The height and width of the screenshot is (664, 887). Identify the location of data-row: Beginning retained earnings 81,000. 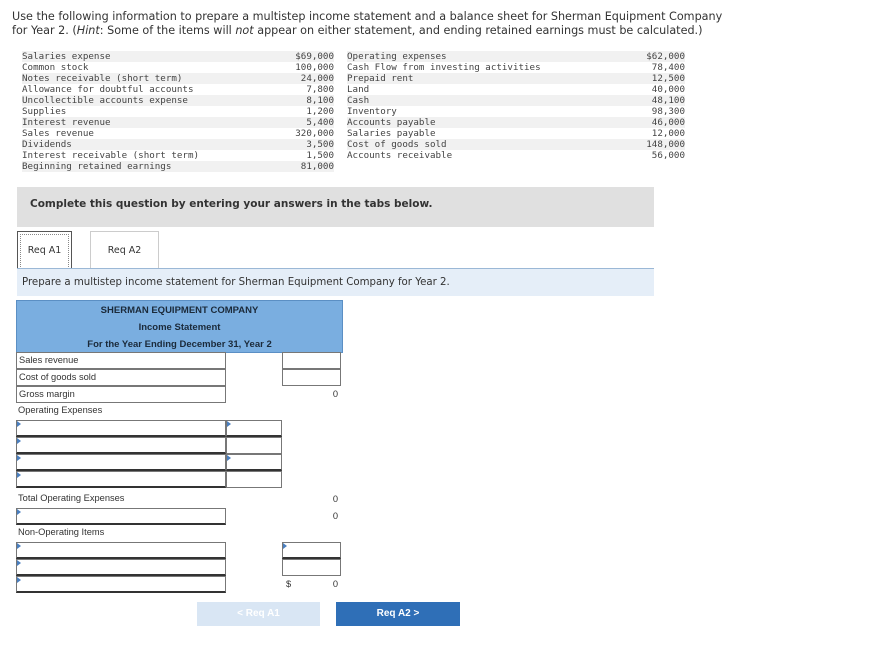
(178, 166).